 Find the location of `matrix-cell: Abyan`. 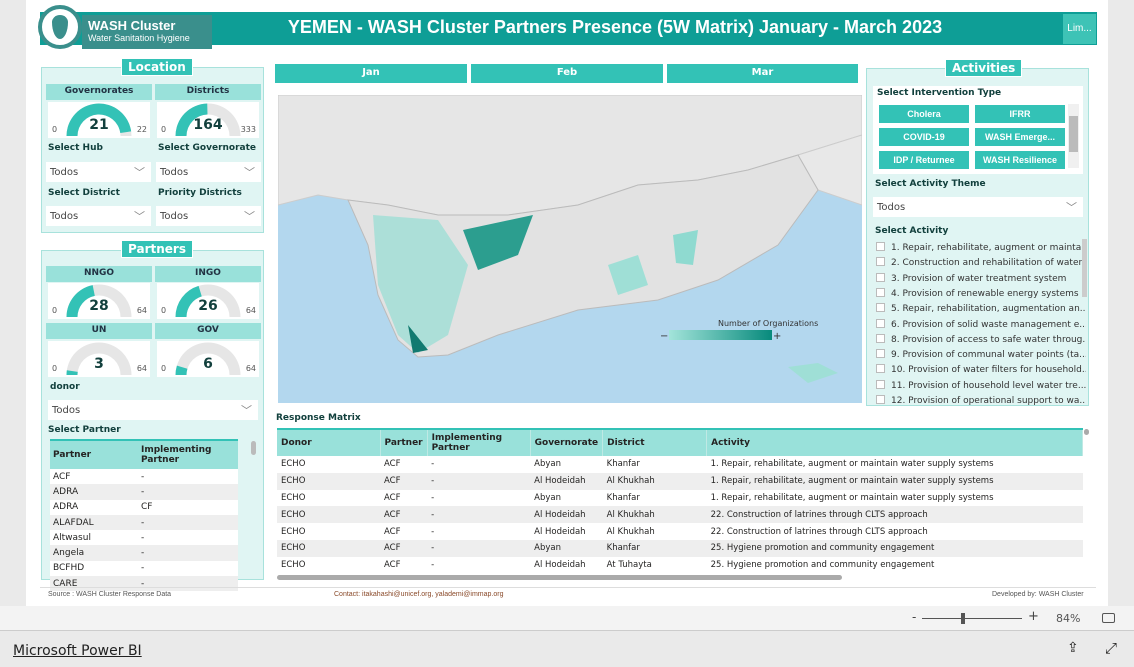

matrix-cell: Abyan is located at coordinates (566, 498).